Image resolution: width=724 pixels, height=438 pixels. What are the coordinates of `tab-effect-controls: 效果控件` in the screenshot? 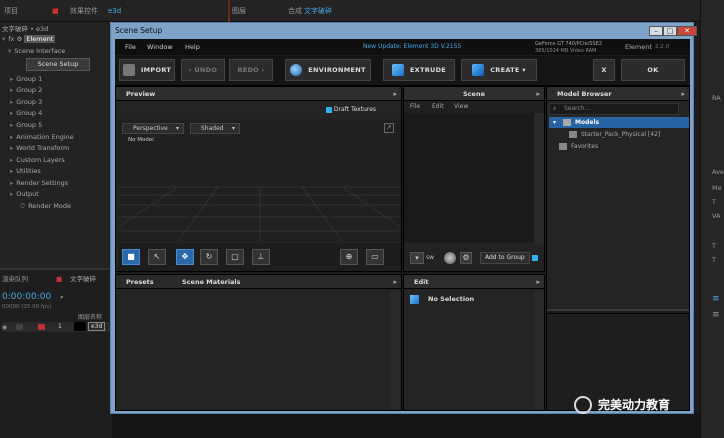 It's located at (84, 11).